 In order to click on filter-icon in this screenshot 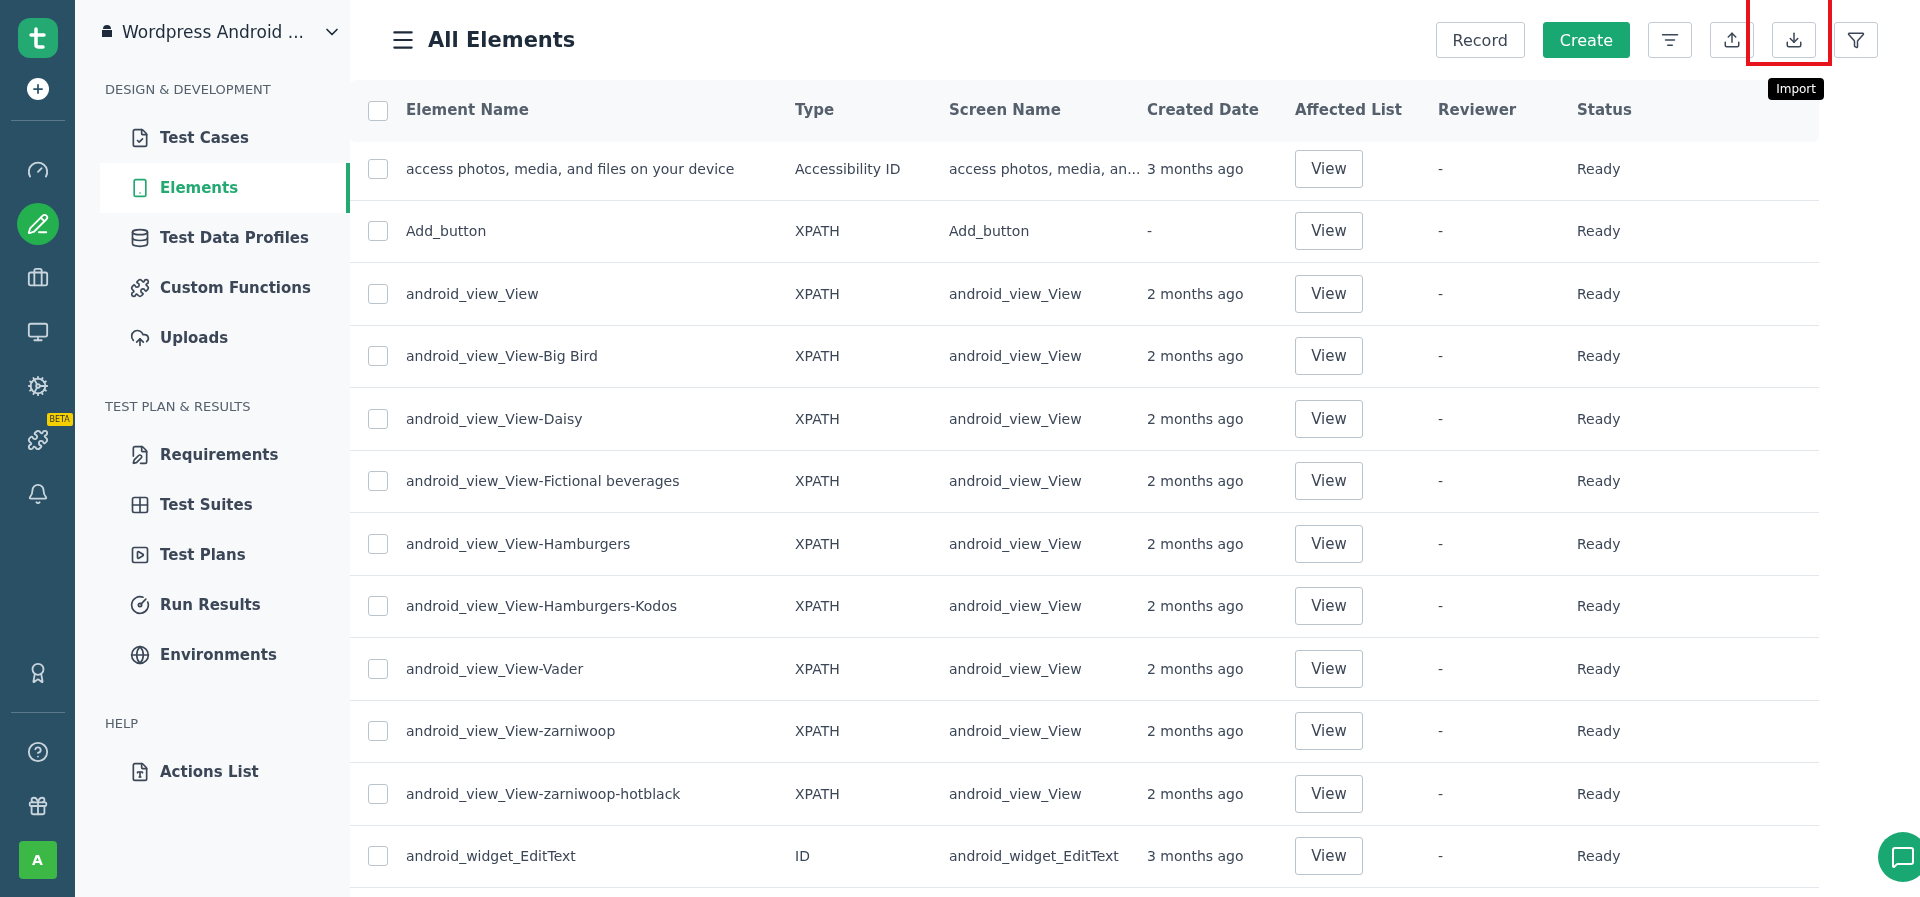, I will do `click(1856, 40)`.